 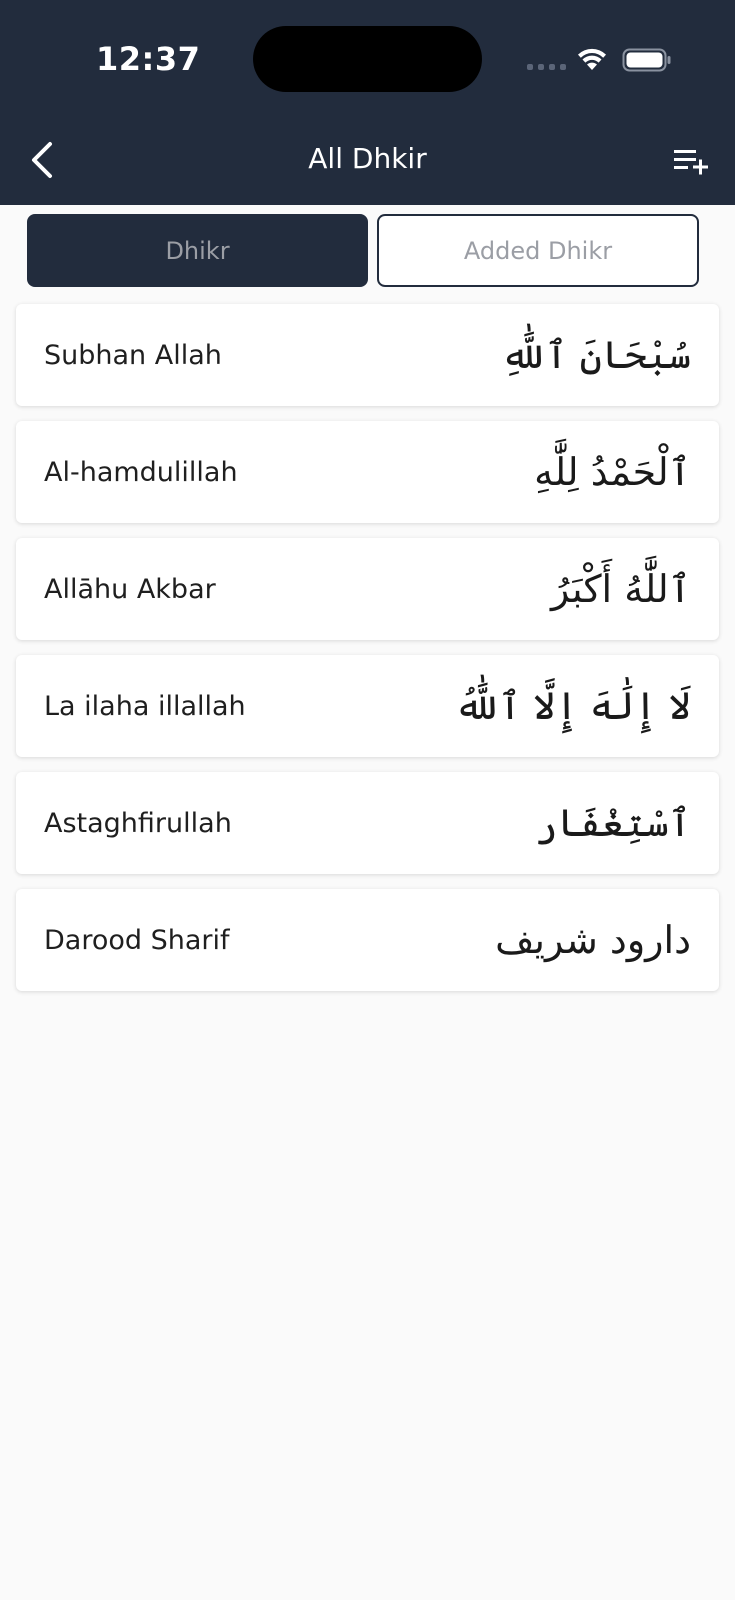 I want to click on dhikr-name: Darood Sharif, so click(x=137, y=940).